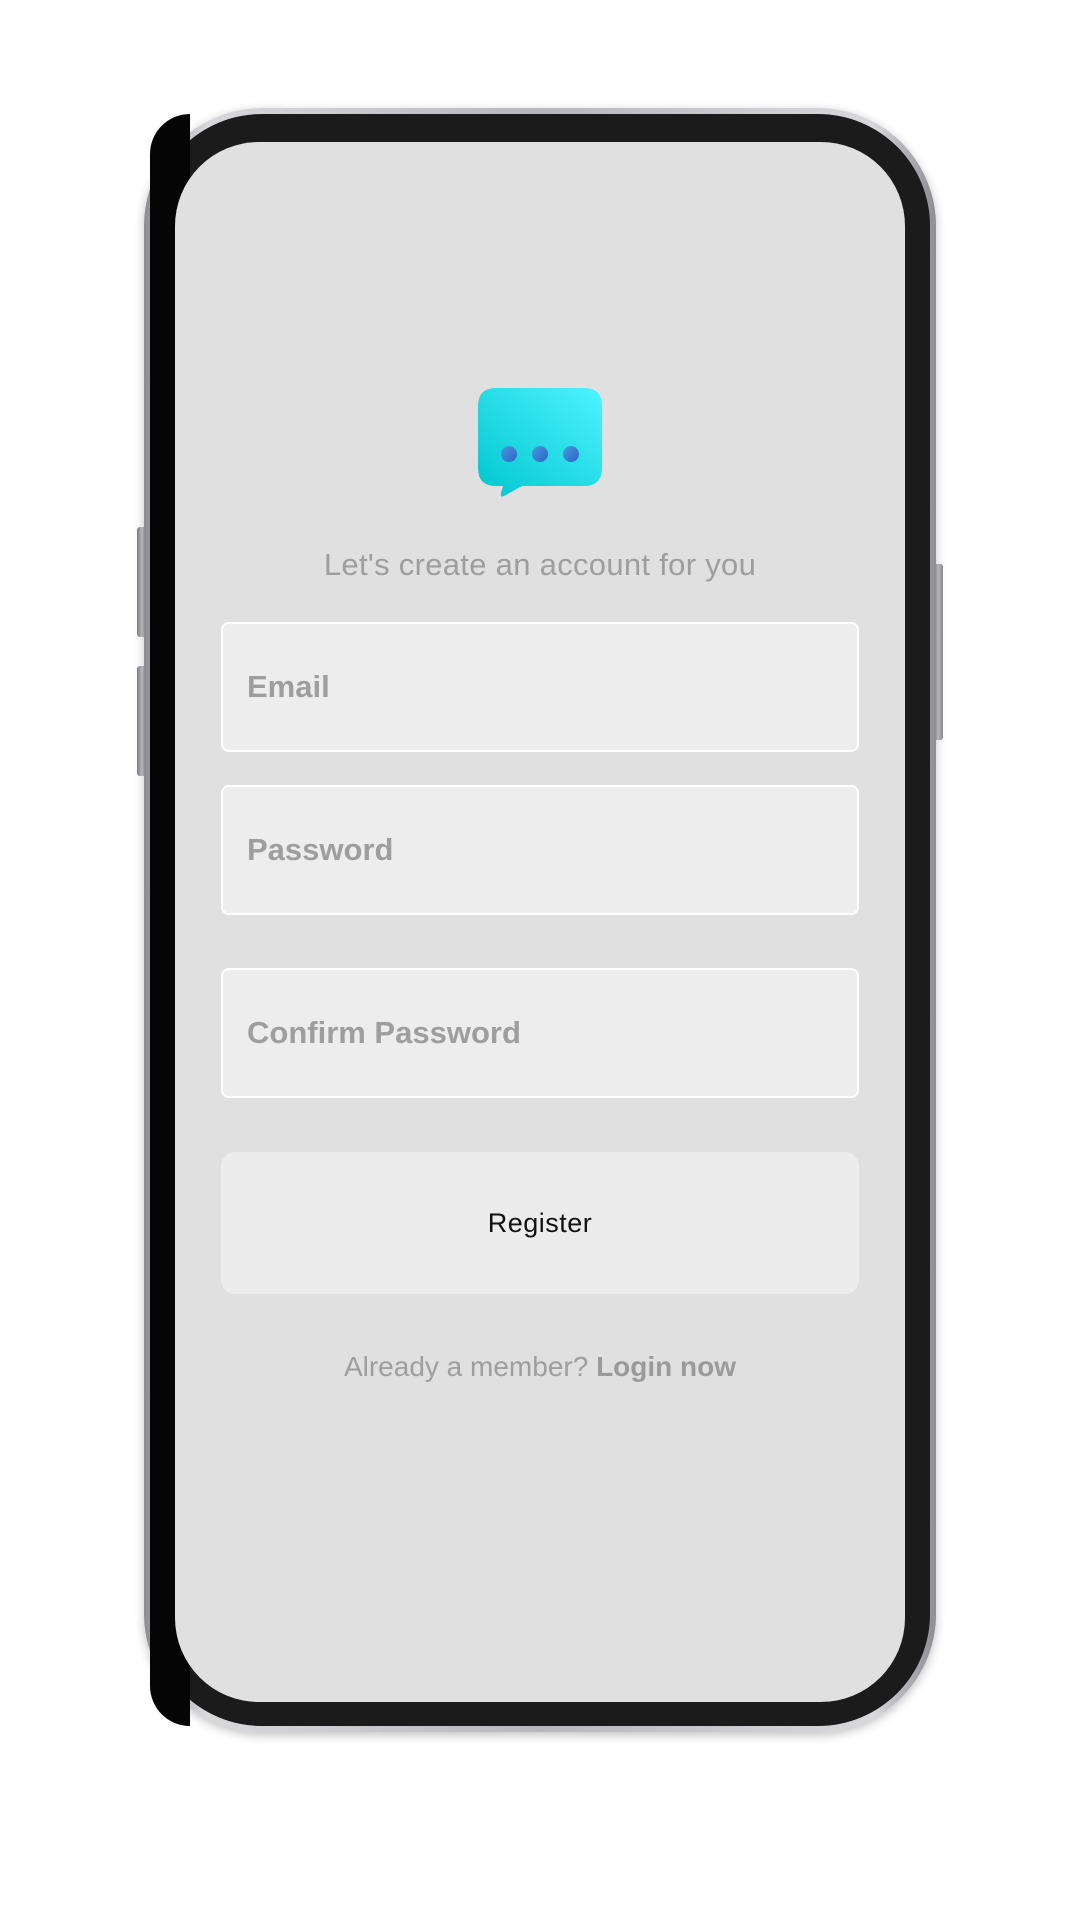 The width and height of the screenshot is (1080, 1920). Describe the element at coordinates (466, 1366) in the screenshot. I see `login-prompt-text: Already a member?` at that location.